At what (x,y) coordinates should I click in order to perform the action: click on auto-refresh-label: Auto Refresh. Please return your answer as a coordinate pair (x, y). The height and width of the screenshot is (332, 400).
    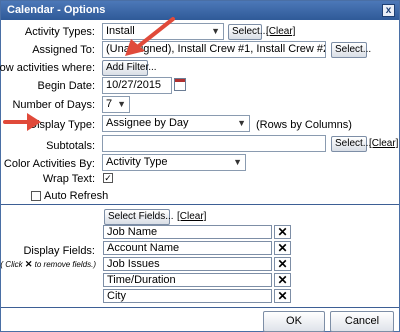
    Looking at the image, I should click on (76, 196).